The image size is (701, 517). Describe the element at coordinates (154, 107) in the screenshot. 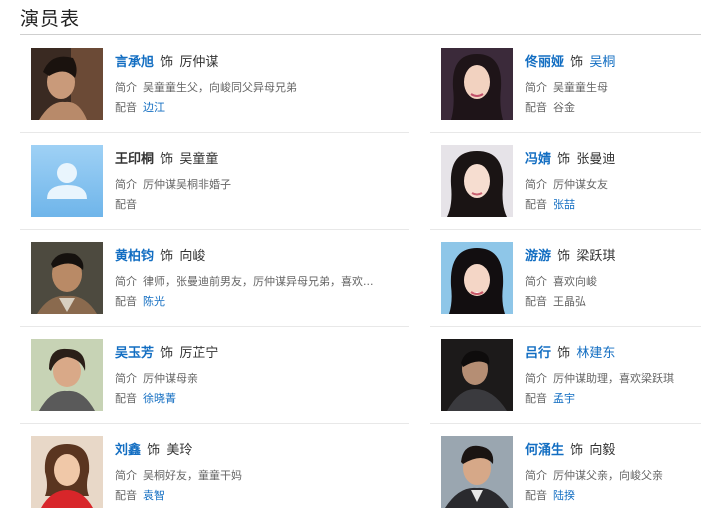

I see `voice-actor-link: 边江` at that location.